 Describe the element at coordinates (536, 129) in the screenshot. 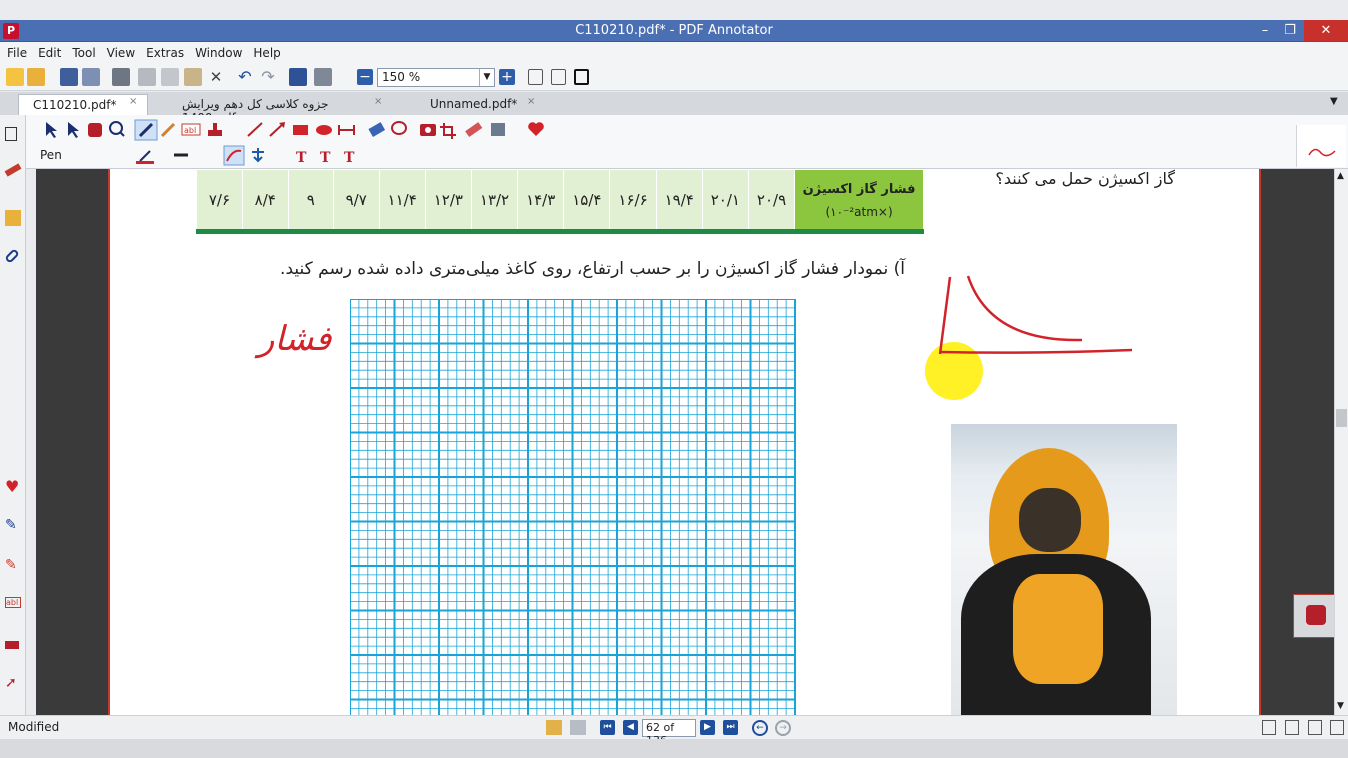

I see `favorites-icon` at that location.